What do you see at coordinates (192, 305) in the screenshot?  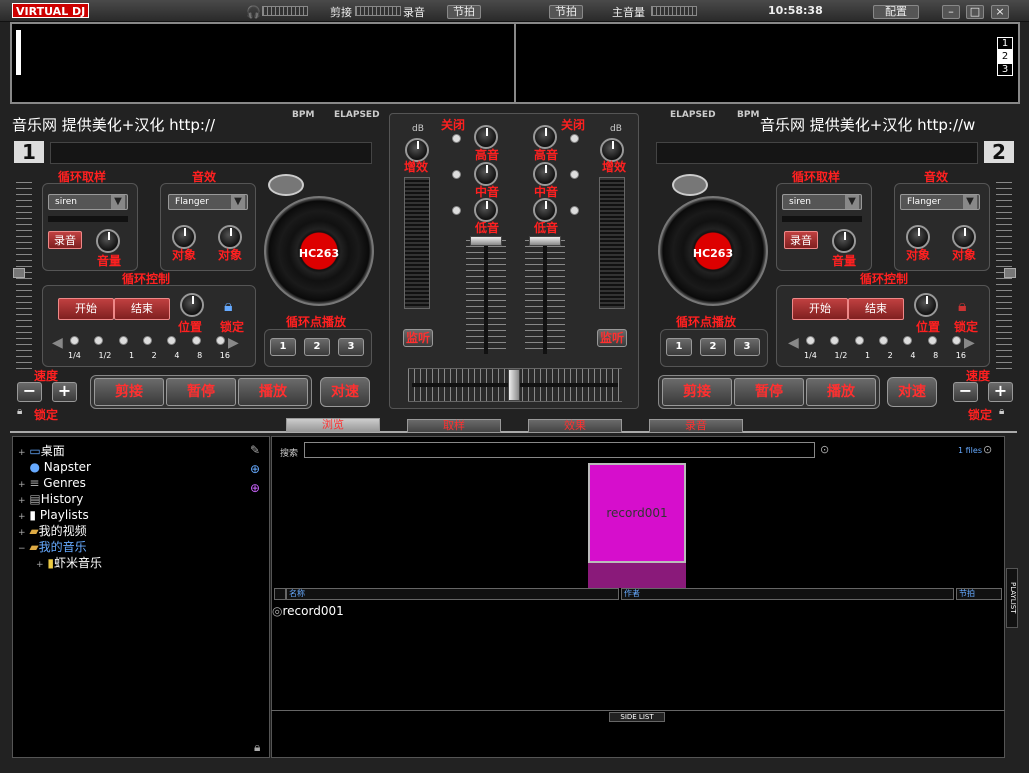 I see `deck1-position-knob` at bounding box center [192, 305].